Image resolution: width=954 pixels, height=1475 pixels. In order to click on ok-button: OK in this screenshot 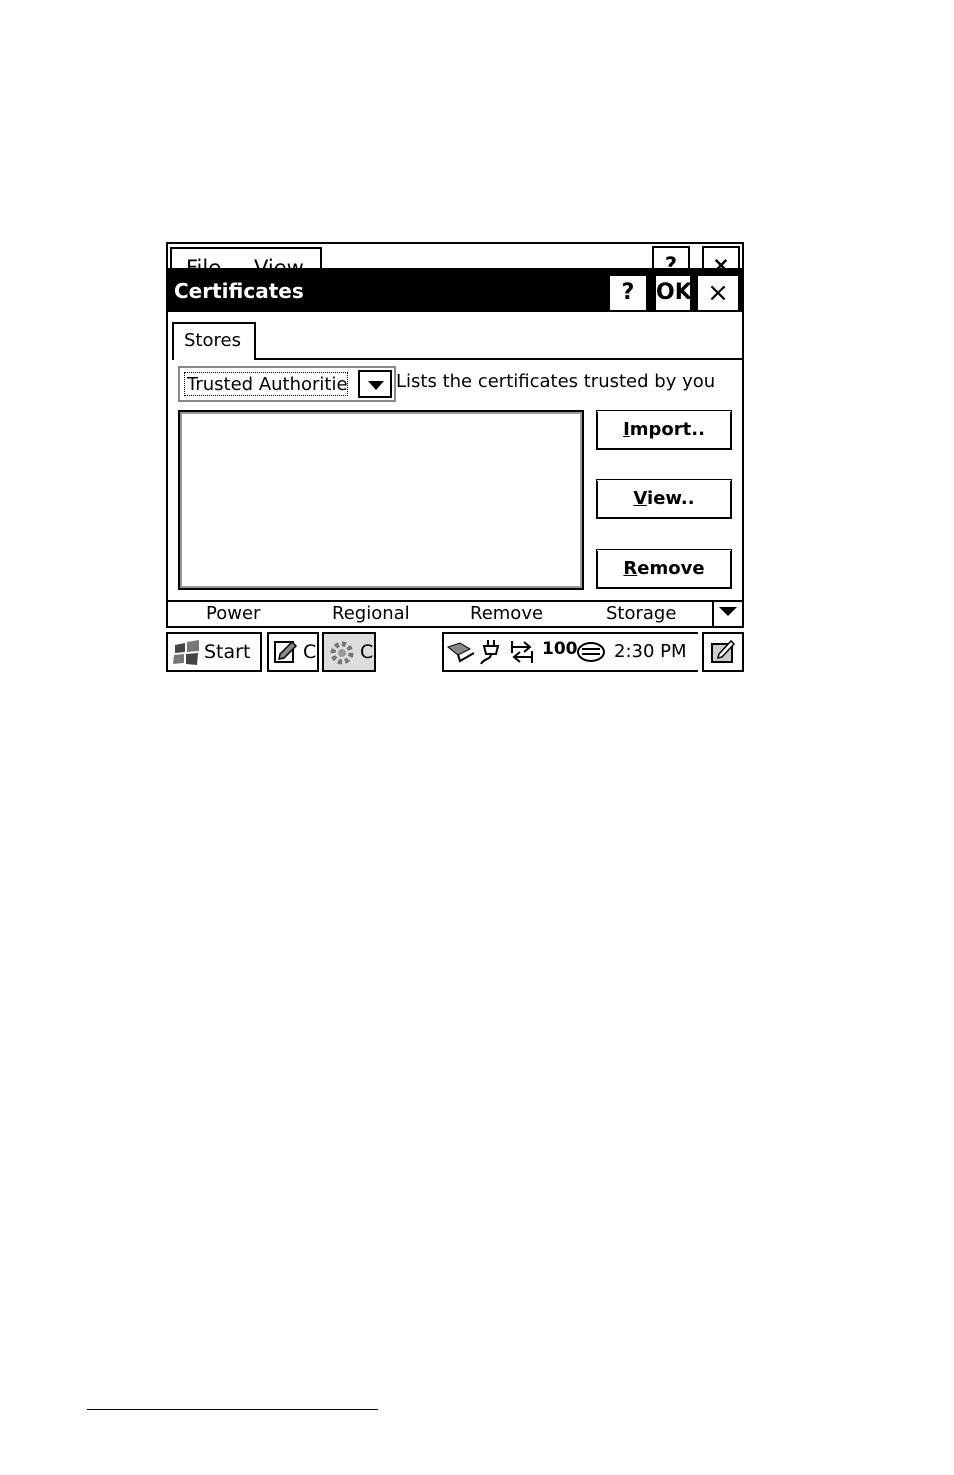, I will do `click(674, 293)`.